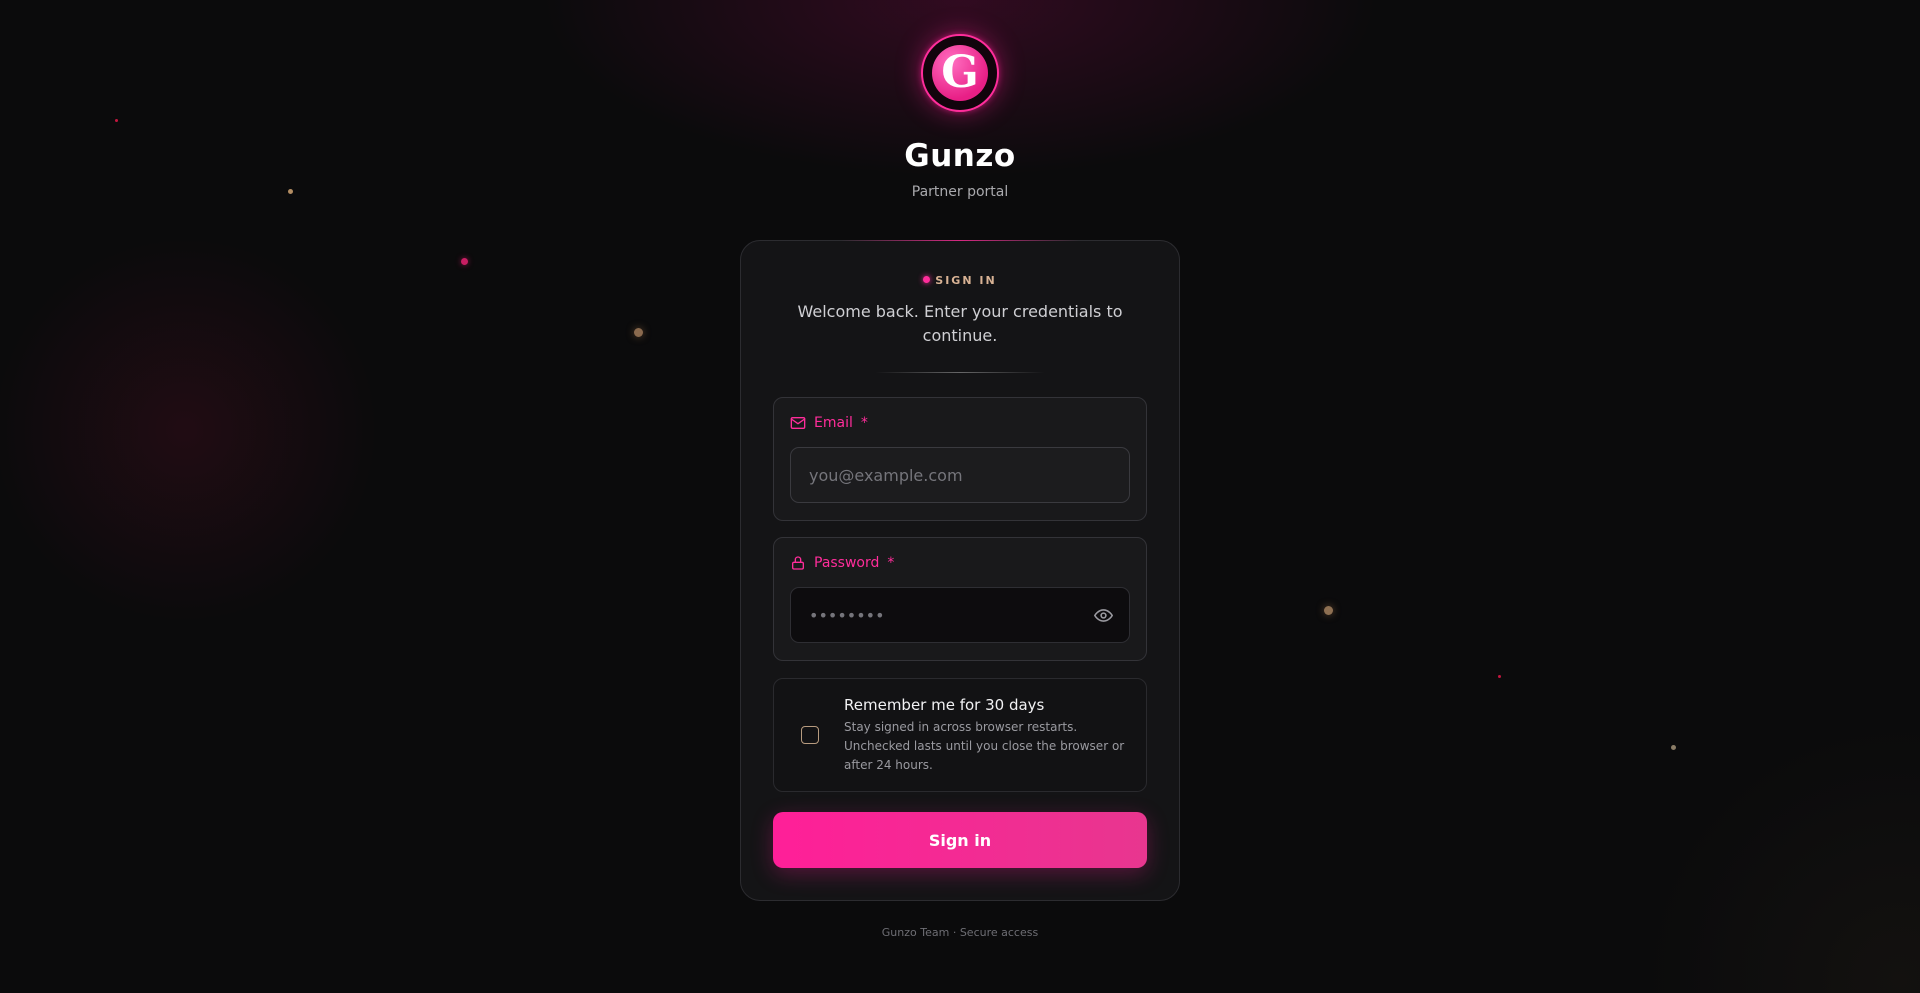 The image size is (1920, 993). Describe the element at coordinates (833, 423) in the screenshot. I see `email-label-text: Email` at that location.